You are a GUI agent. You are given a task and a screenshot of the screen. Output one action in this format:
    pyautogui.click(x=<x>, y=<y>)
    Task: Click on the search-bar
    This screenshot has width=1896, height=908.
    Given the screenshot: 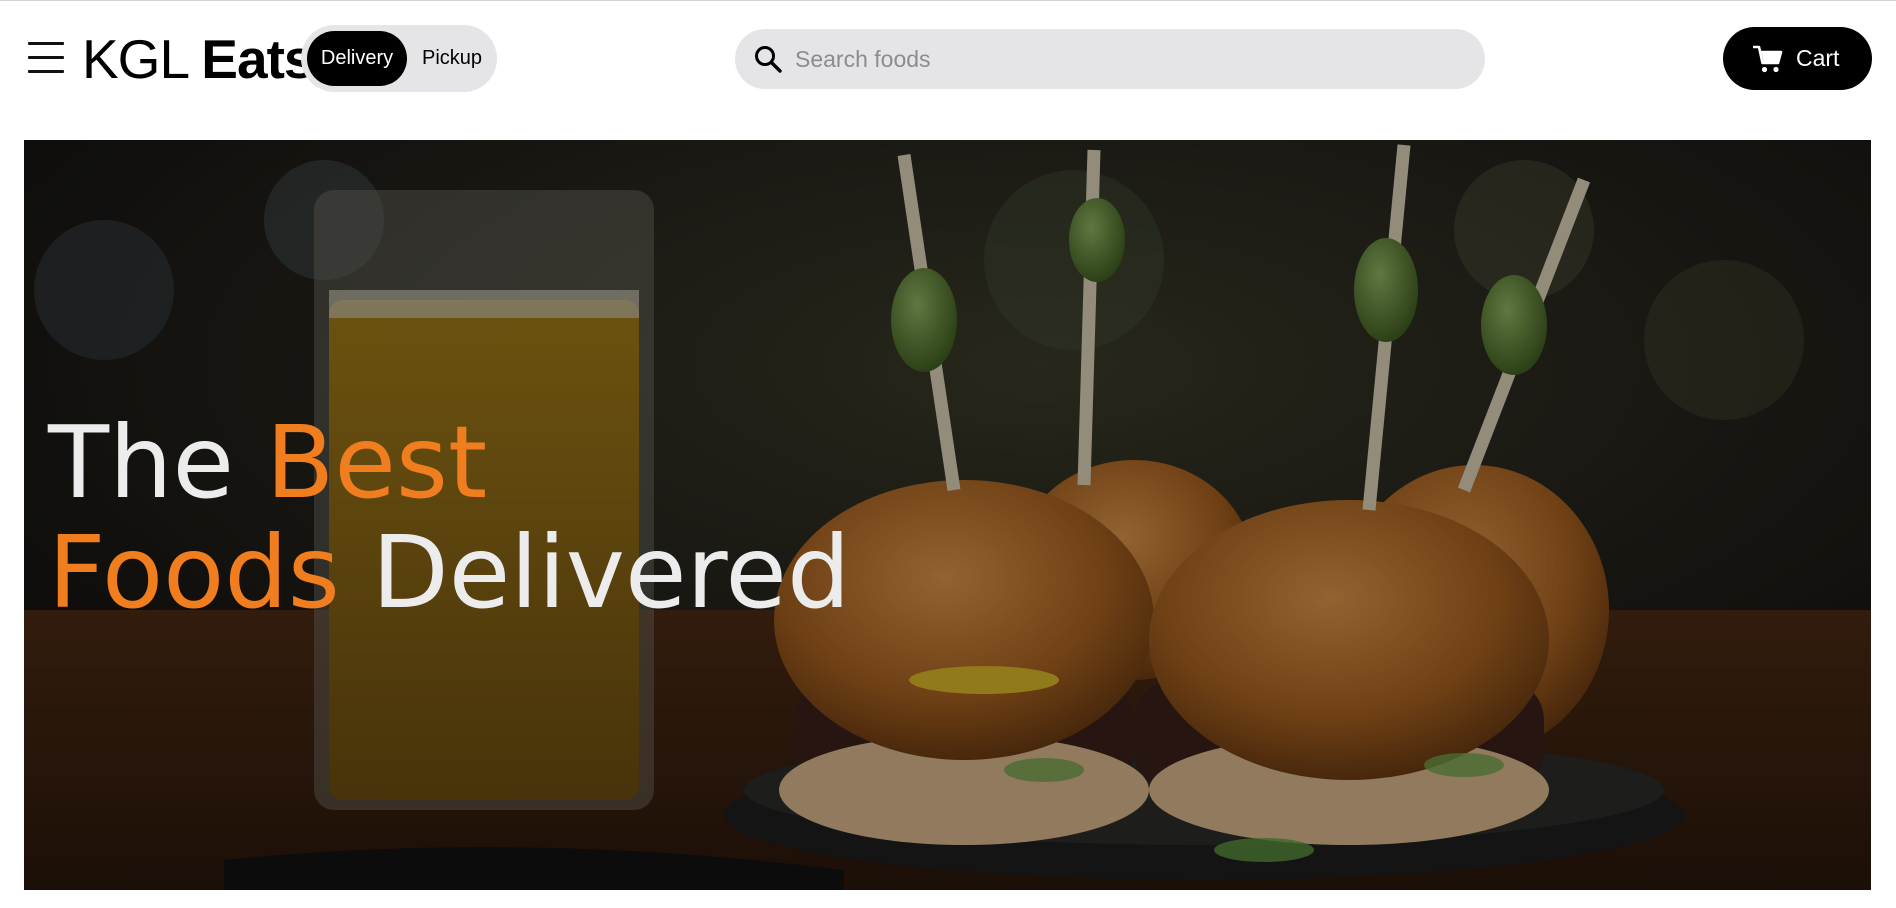 What is the action you would take?
    pyautogui.click(x=1110, y=59)
    